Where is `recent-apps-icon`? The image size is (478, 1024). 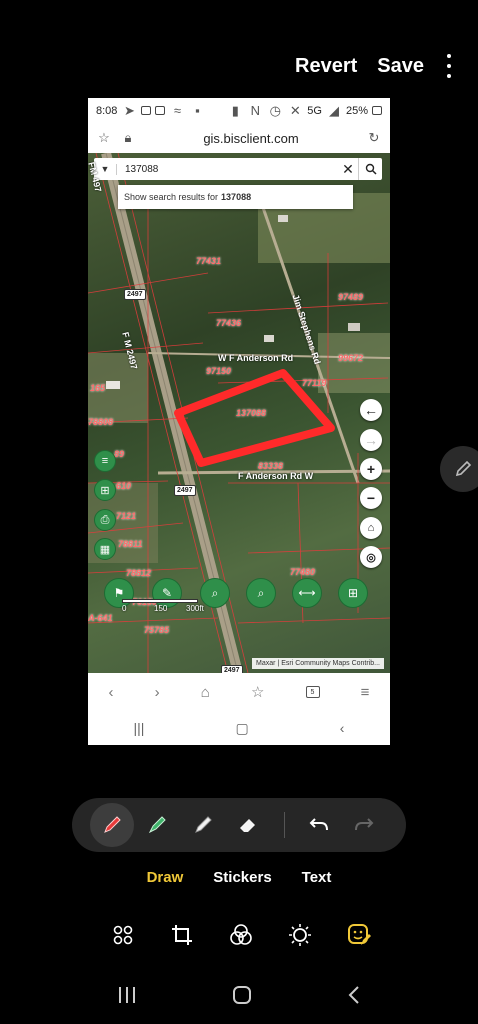
recent-apps-icon is located at coordinates (127, 995).